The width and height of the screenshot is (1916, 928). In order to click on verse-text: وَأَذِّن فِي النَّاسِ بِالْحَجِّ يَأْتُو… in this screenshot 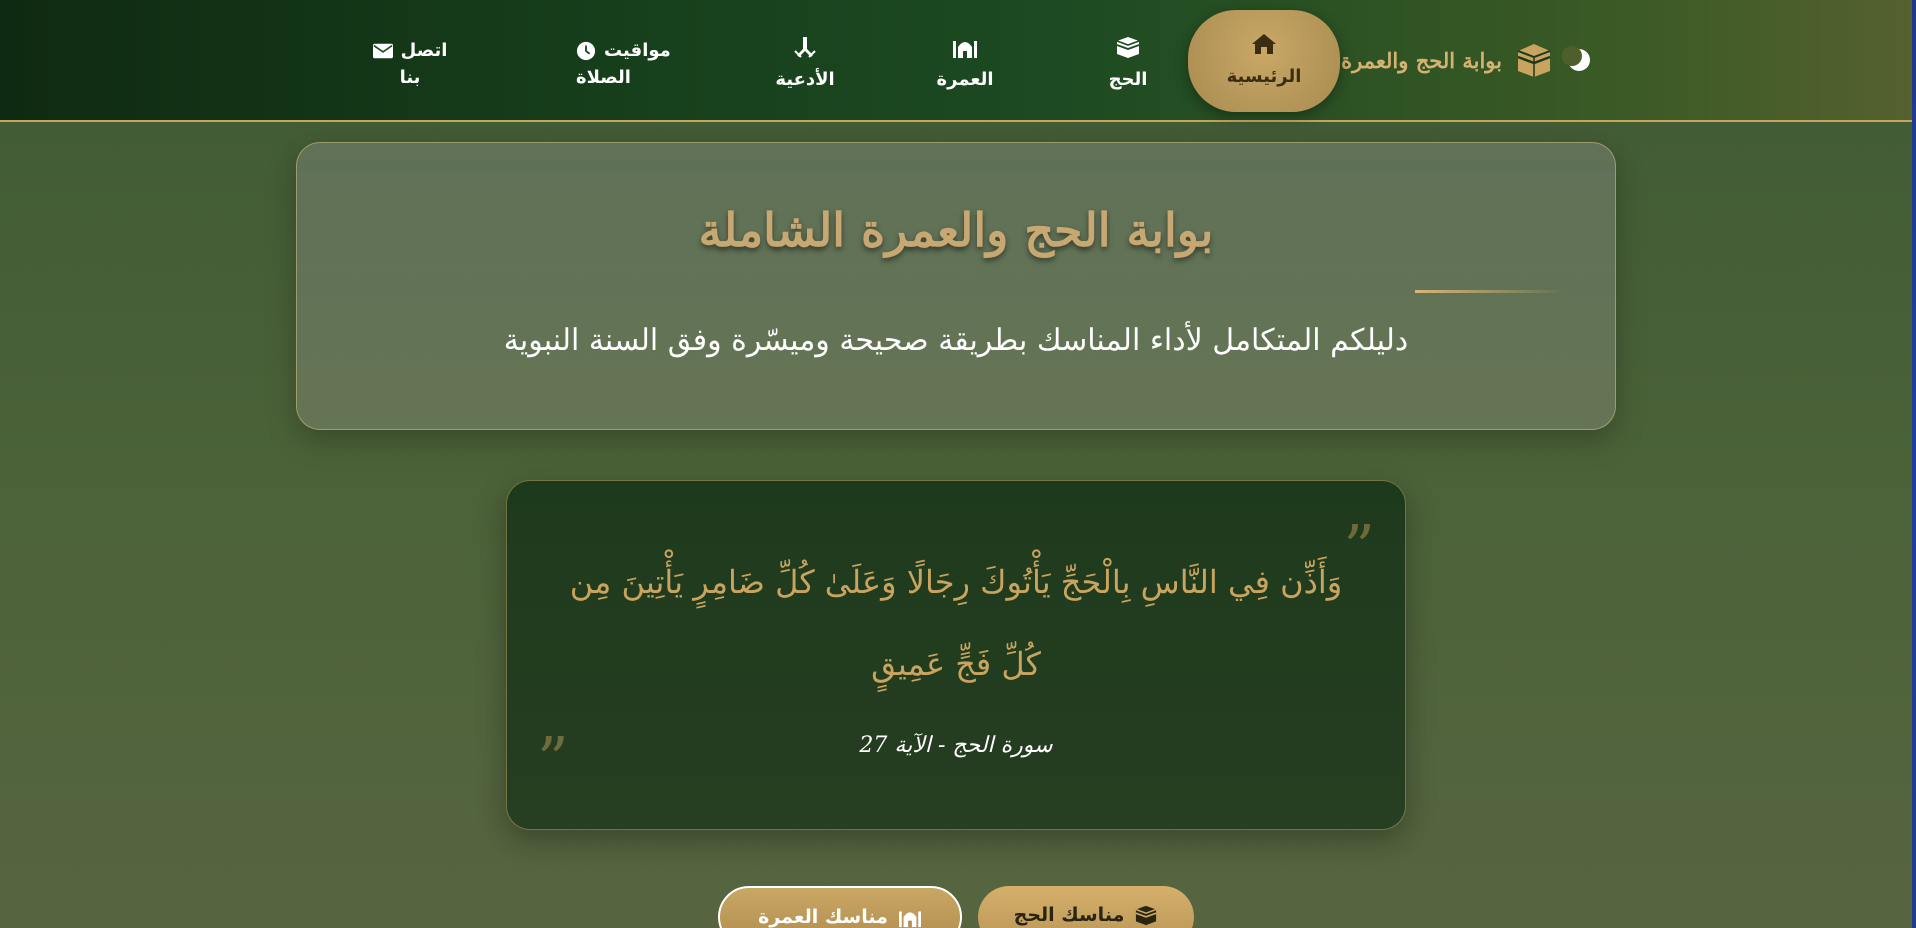, I will do `click(956, 623)`.